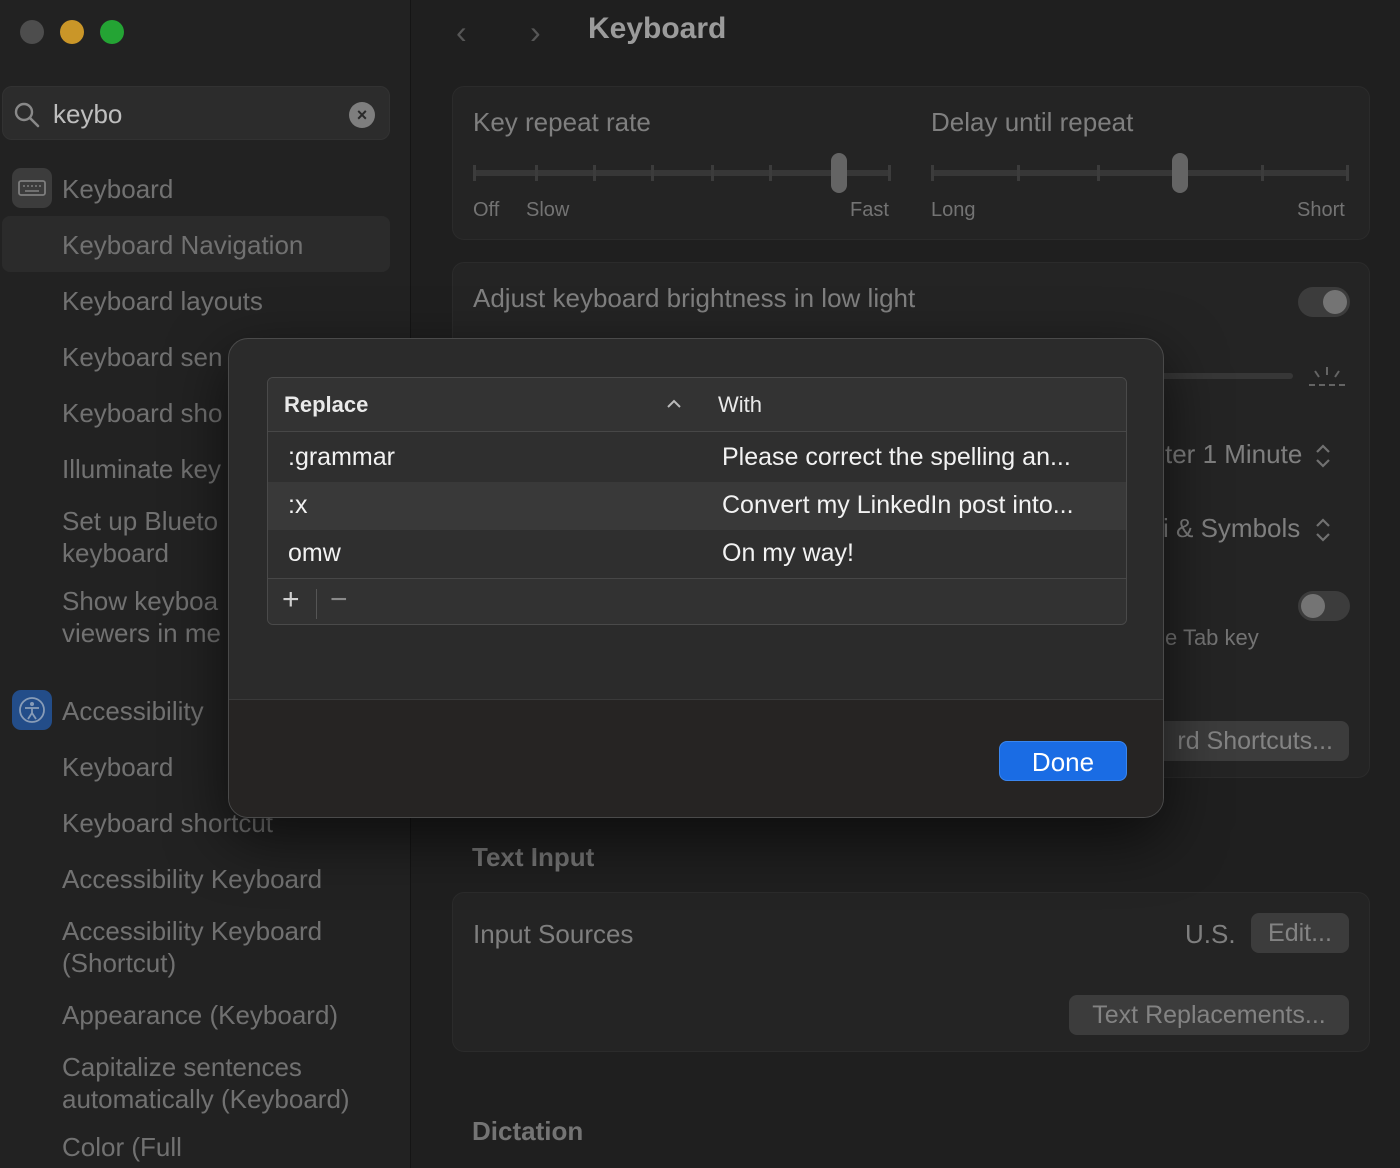  Describe the element at coordinates (326, 405) in the screenshot. I see `column-header-replace: Replace` at that location.